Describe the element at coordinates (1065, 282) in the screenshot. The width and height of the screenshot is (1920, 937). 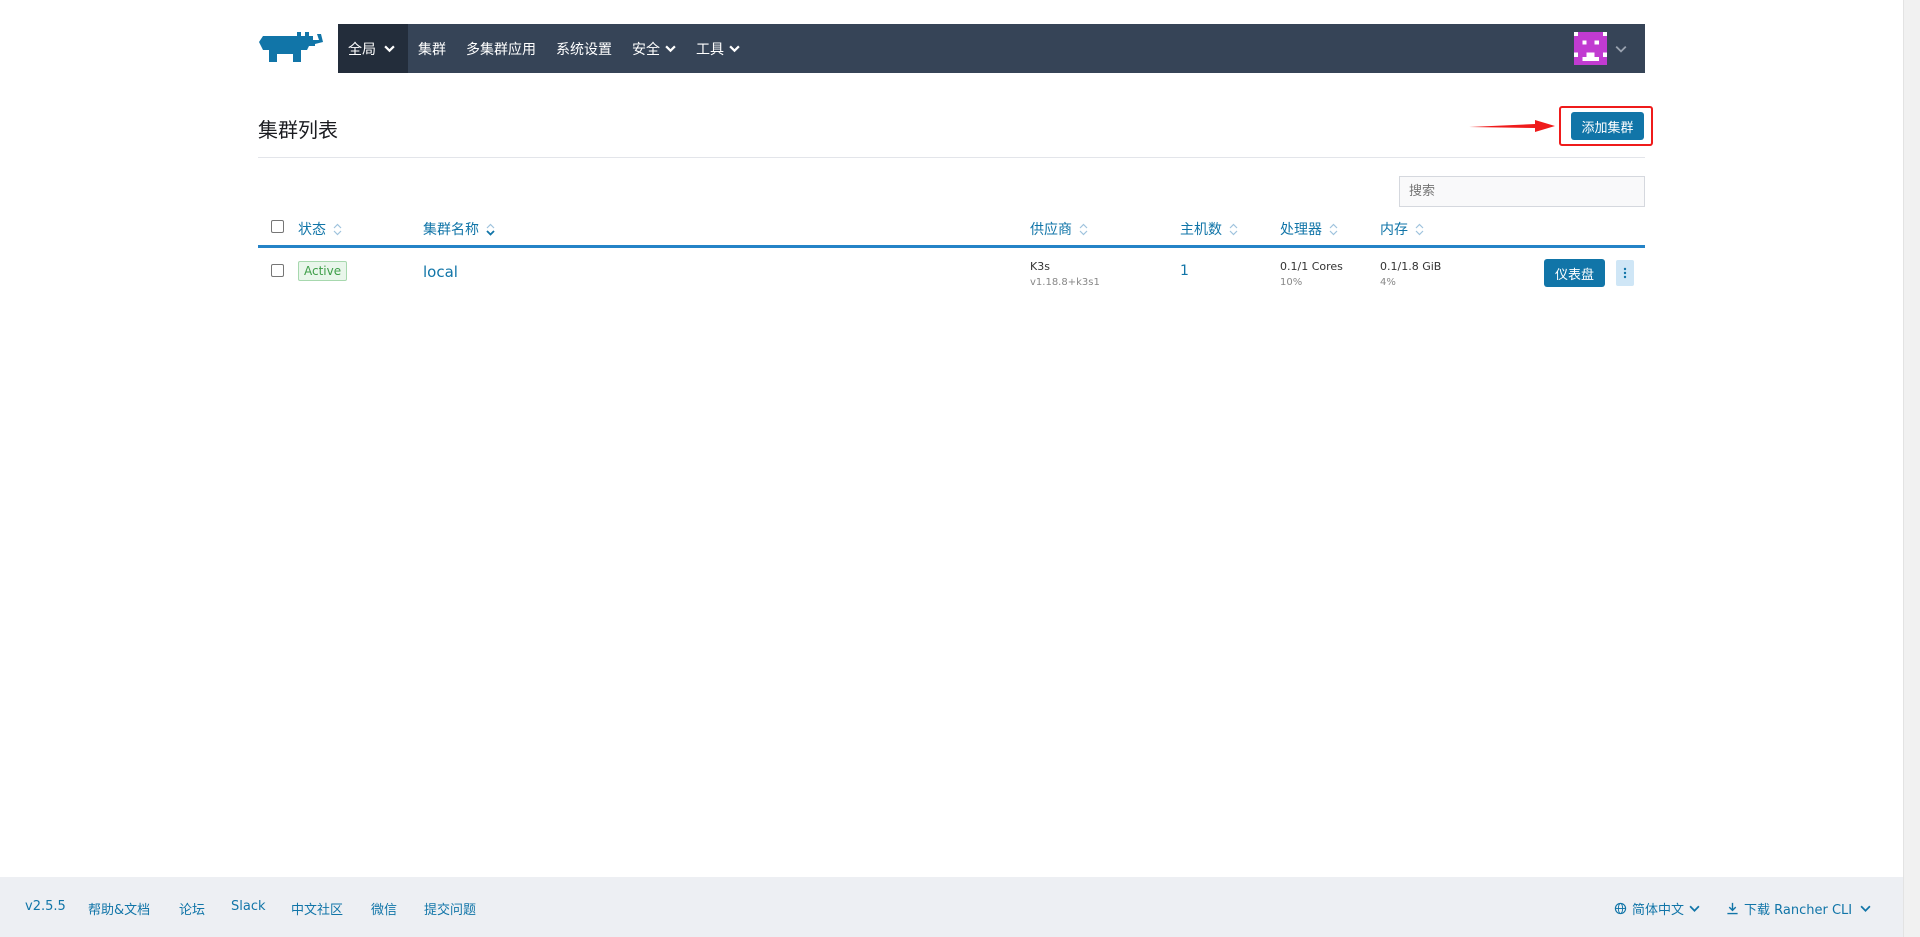
I see `provider-version: v1.18.8+k3s1` at that location.